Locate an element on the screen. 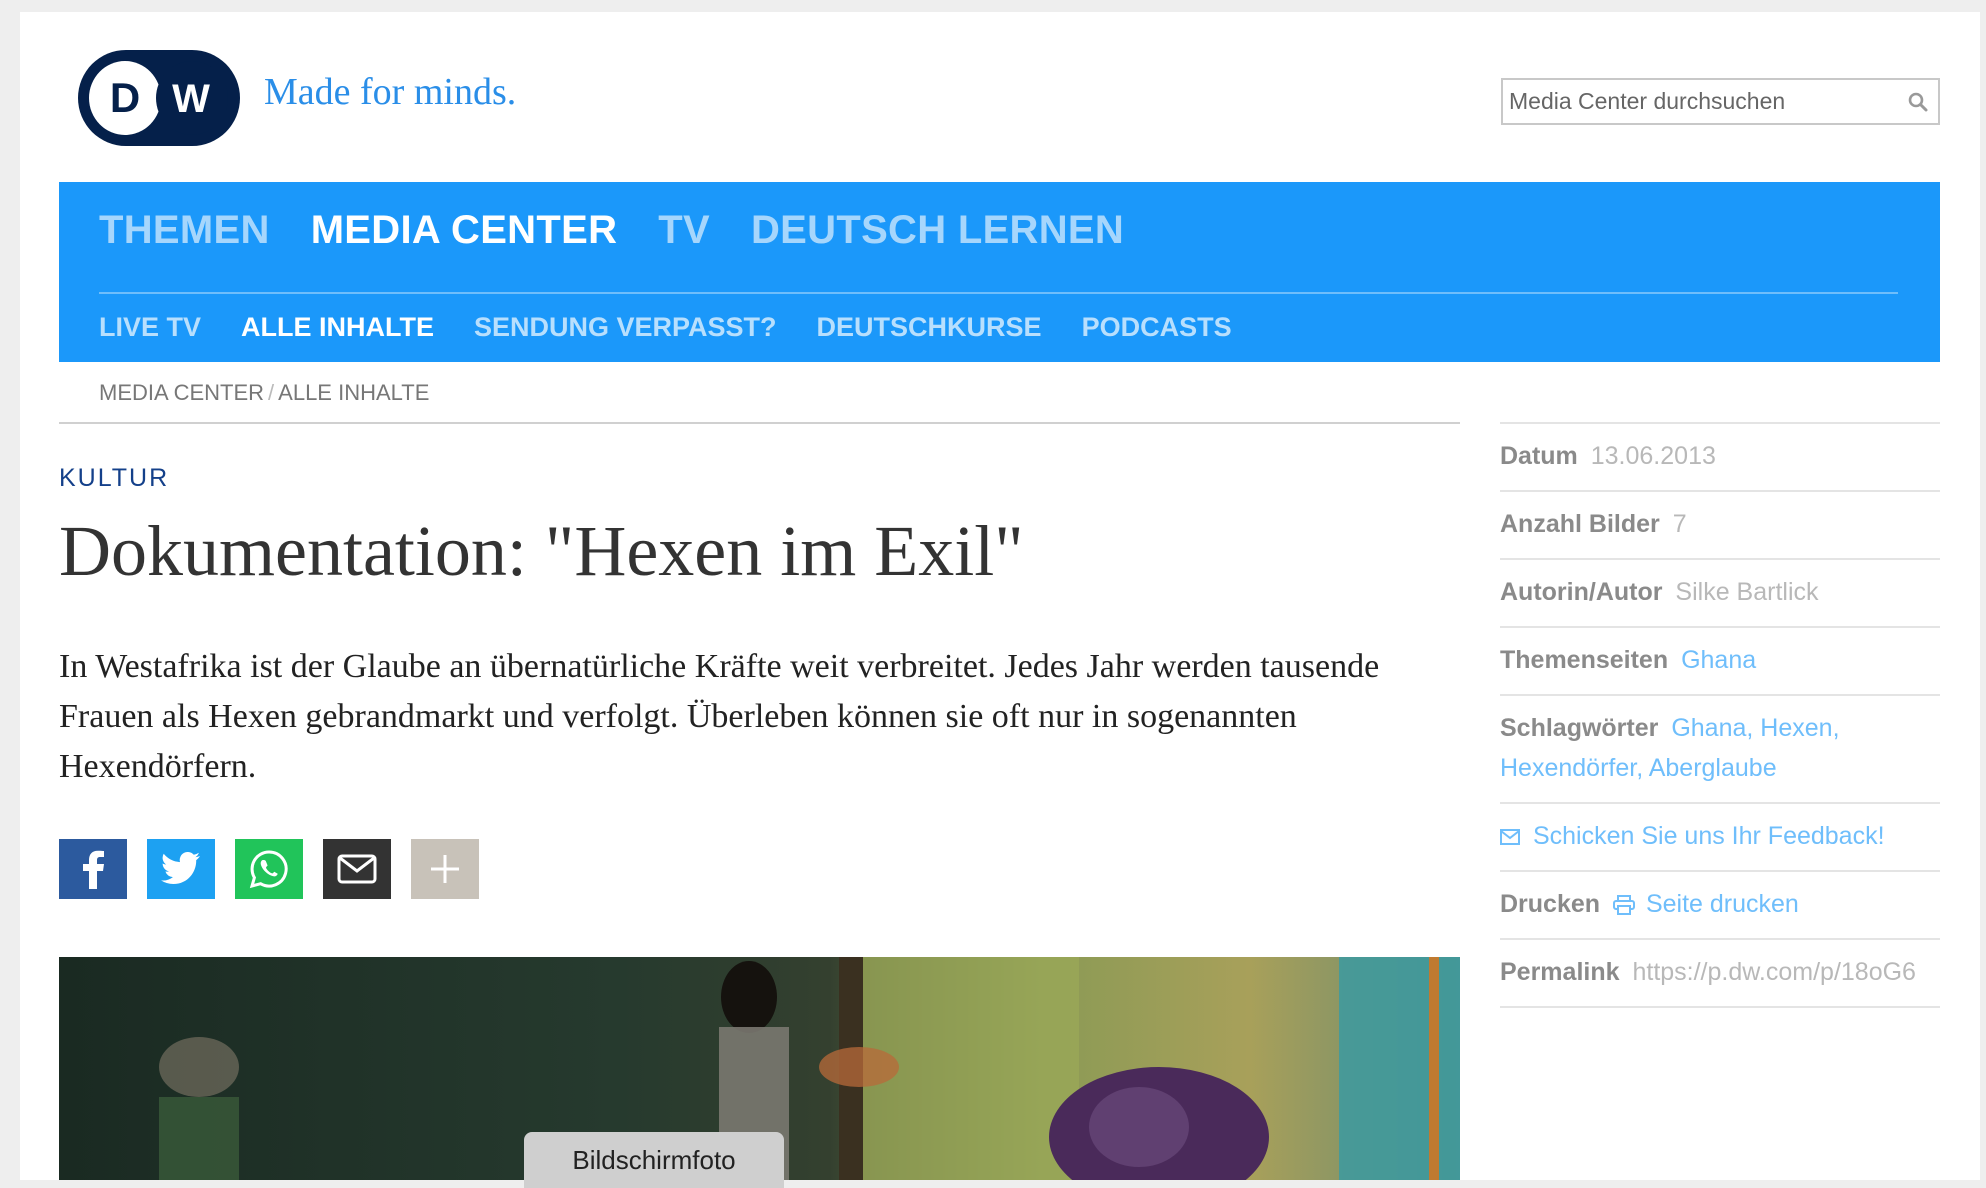  facebook-icon is located at coordinates (93, 869).